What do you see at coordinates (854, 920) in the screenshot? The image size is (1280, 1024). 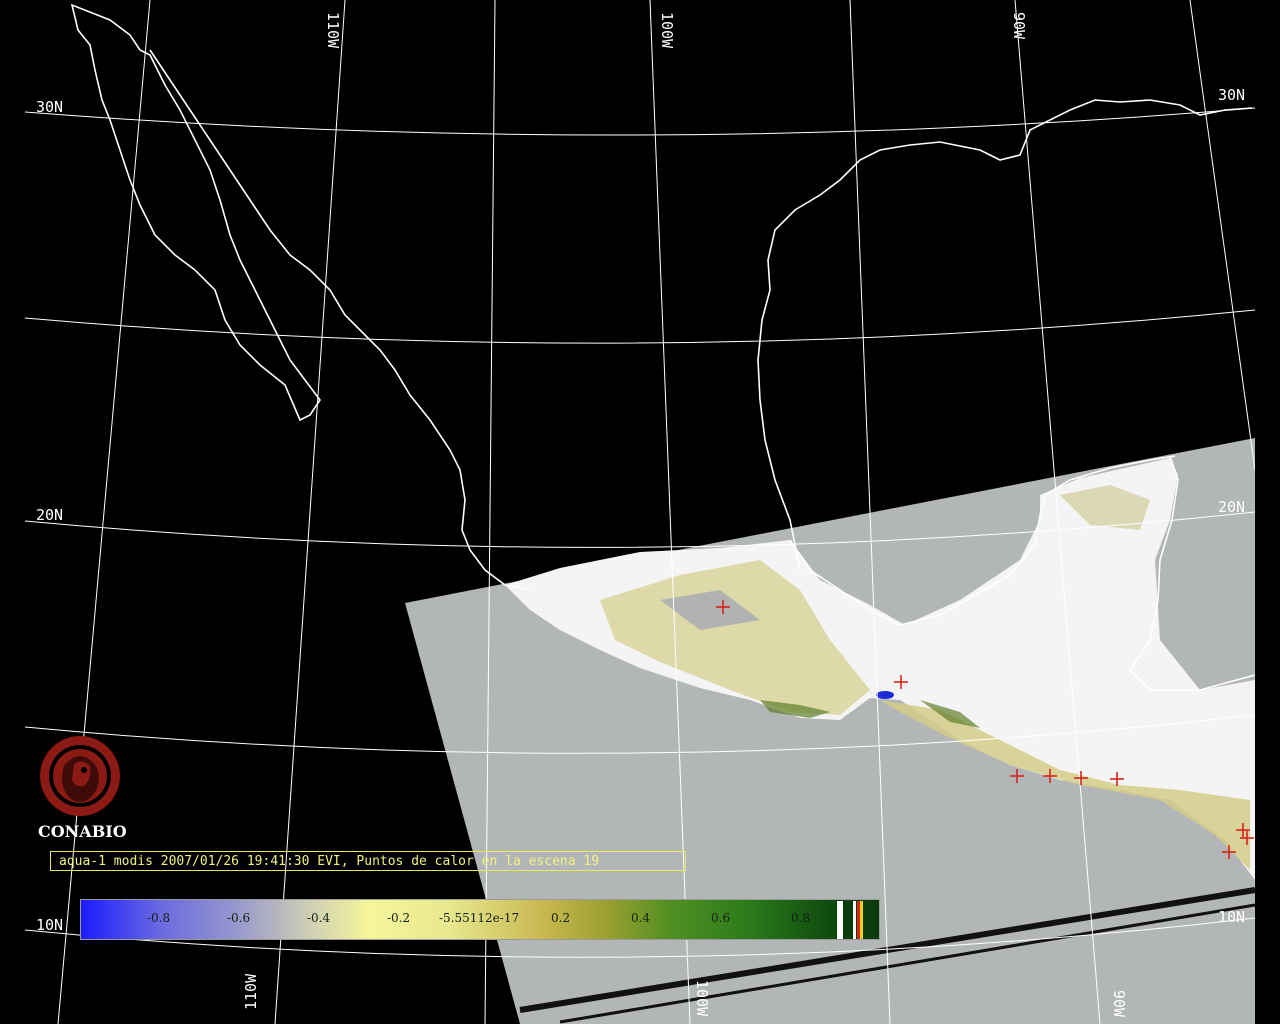 I see `colorbar-white-stripe` at bounding box center [854, 920].